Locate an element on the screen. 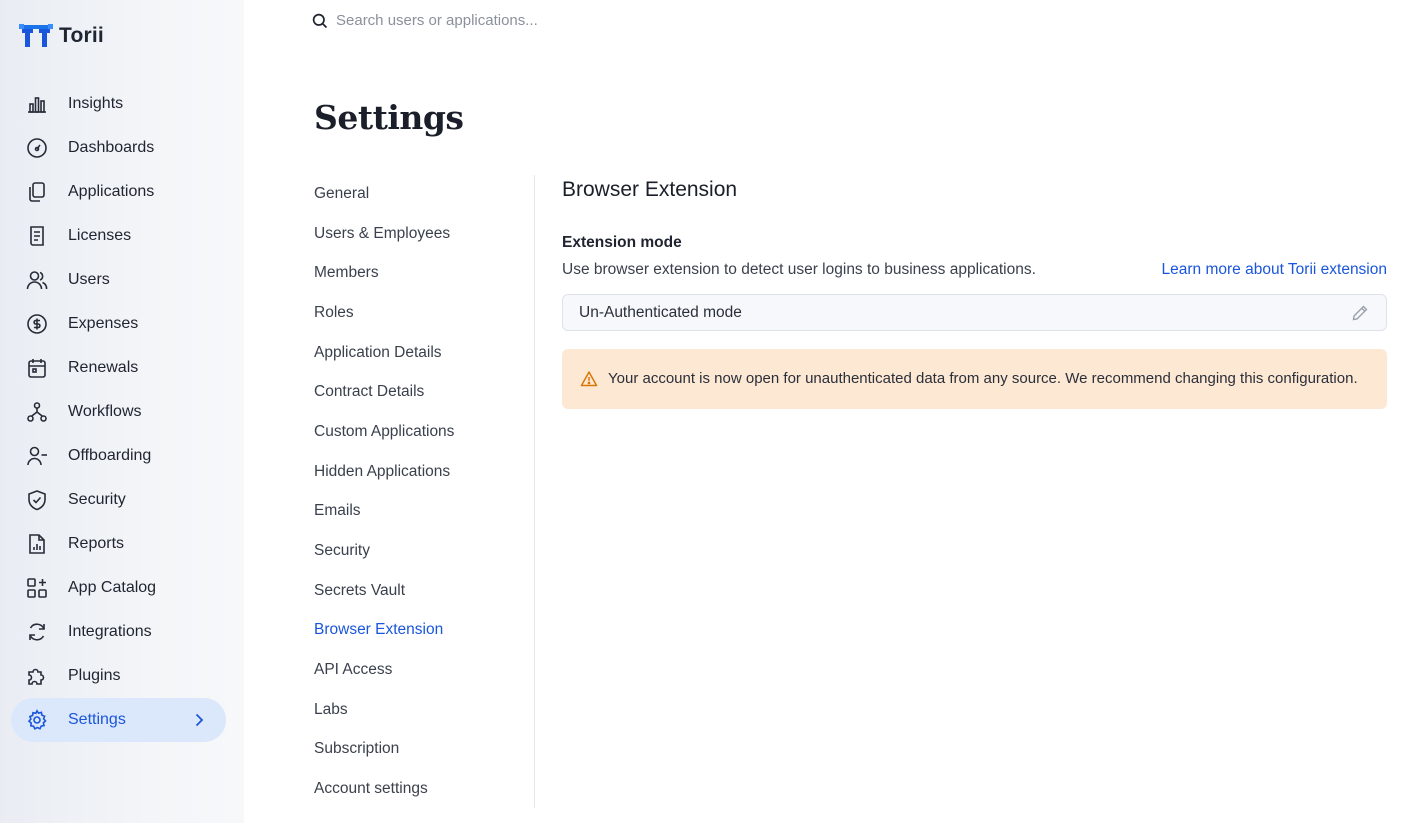 The width and height of the screenshot is (1417, 823). calendar-icon is located at coordinates (37, 368).